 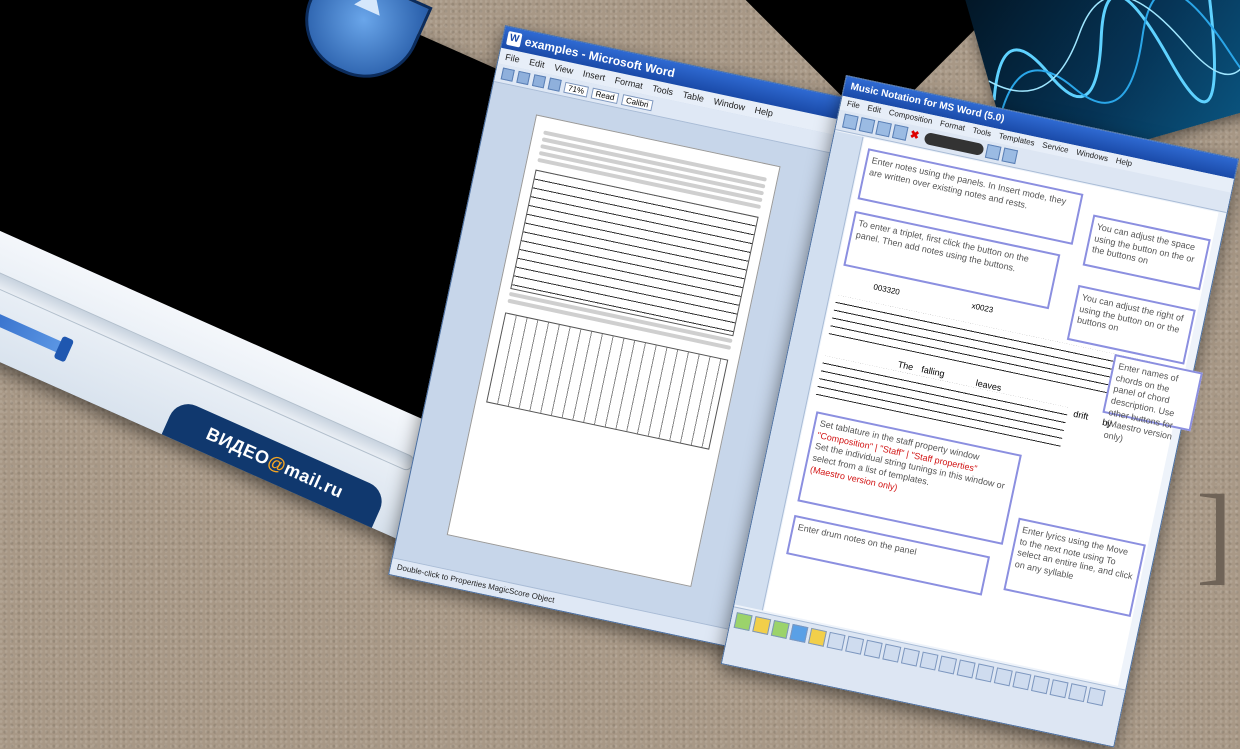 What do you see at coordinates (854, 105) in the screenshot?
I see `music-menu-file: File` at bounding box center [854, 105].